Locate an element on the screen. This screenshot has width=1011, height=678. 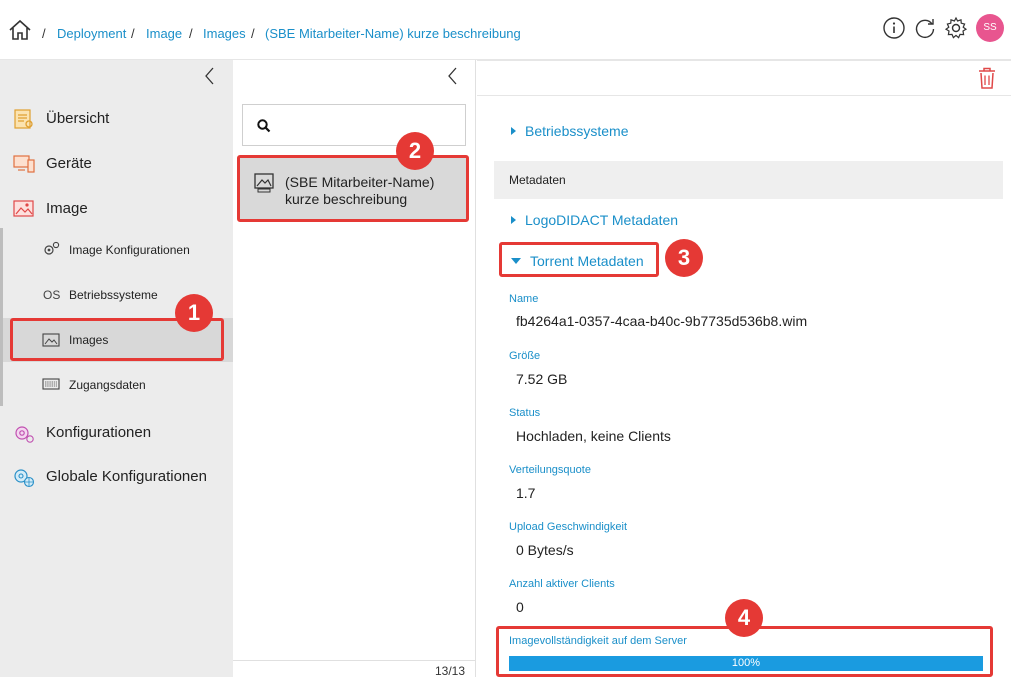
highlight-list-item is located at coordinates (353, 188).